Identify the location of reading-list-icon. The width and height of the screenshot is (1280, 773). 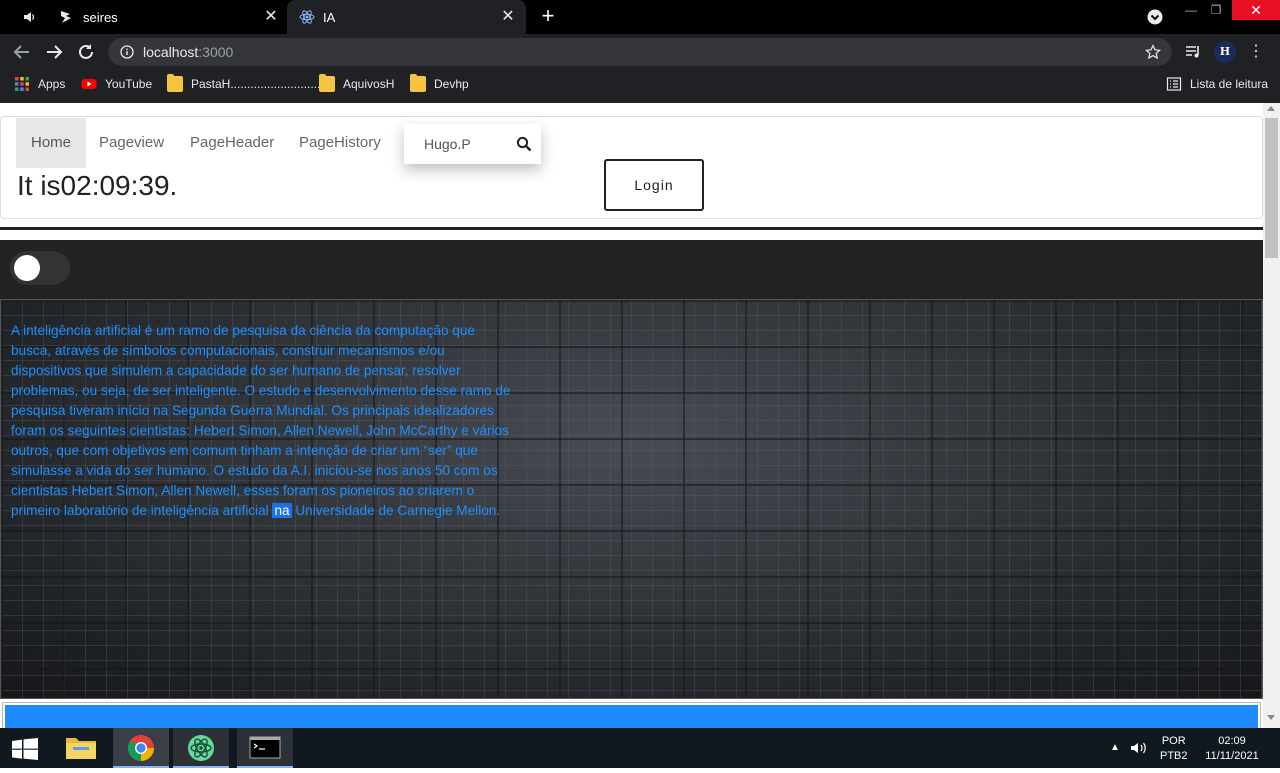
(1174, 84).